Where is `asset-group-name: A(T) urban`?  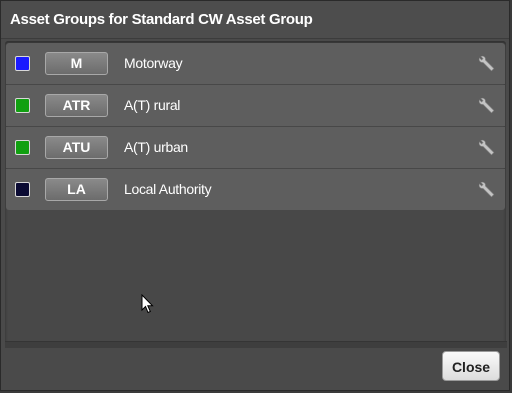 asset-group-name: A(T) urban is located at coordinates (156, 147).